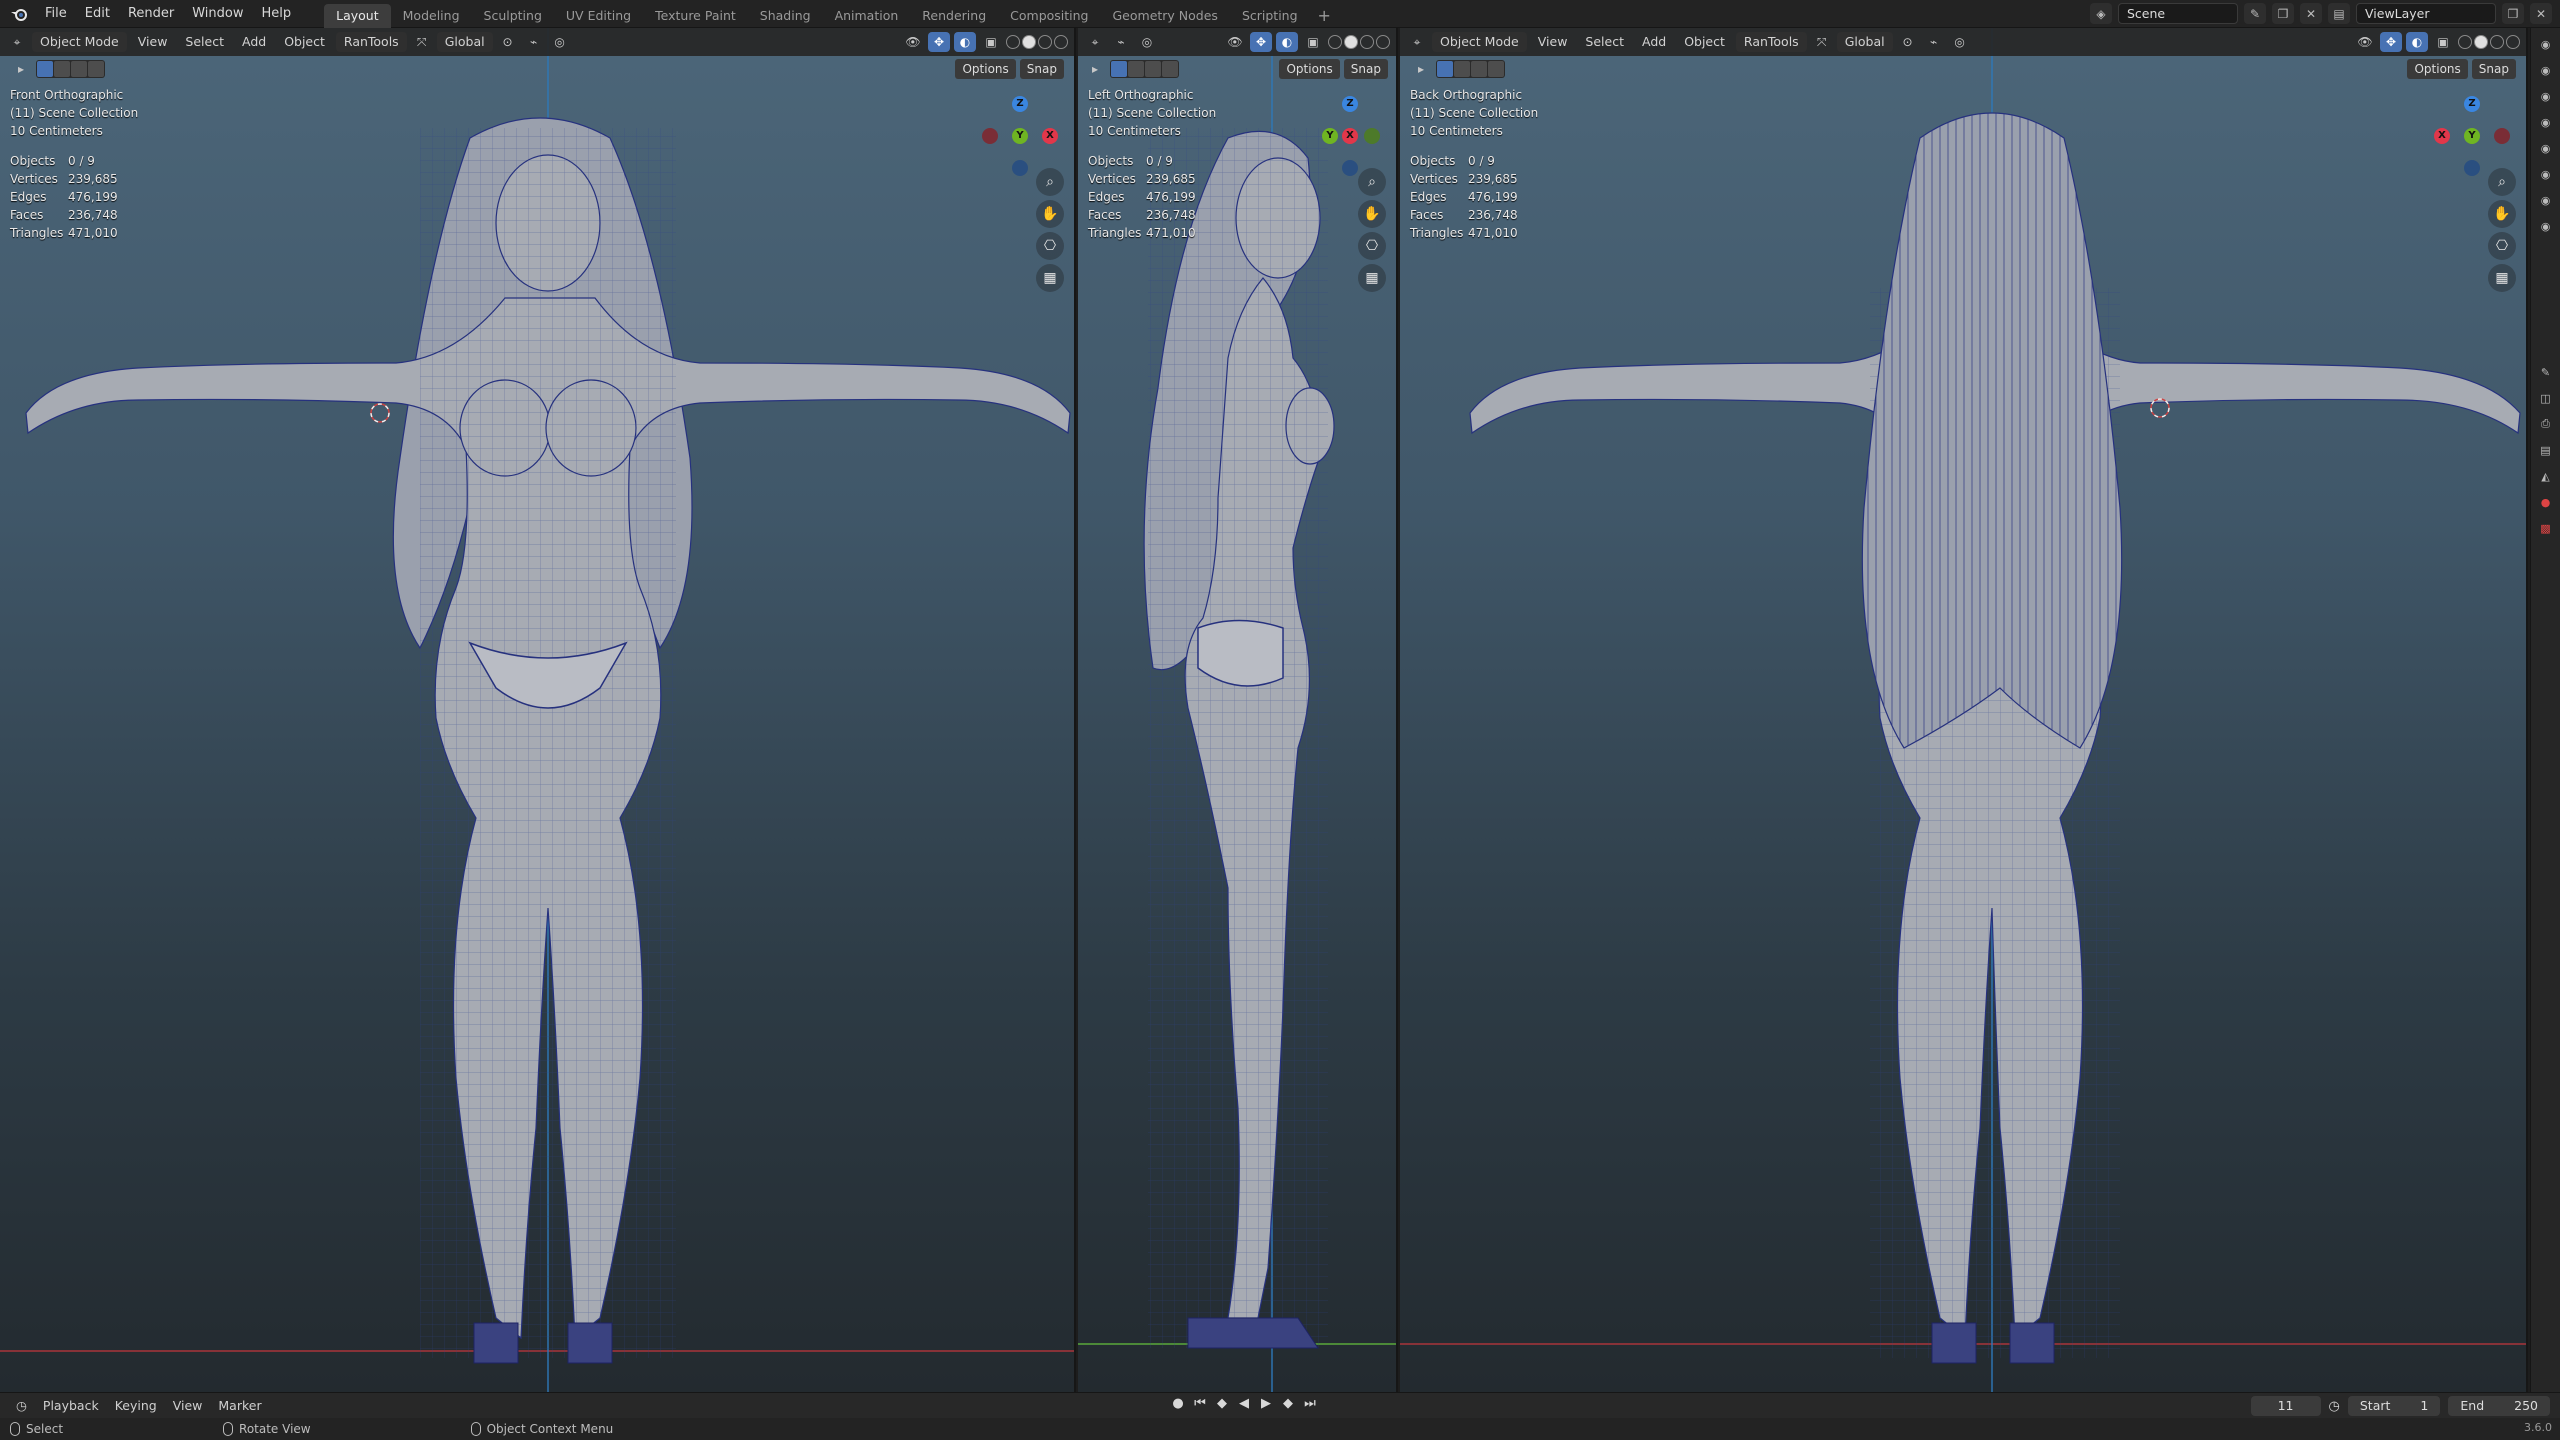  Describe the element at coordinates (2339, 13) in the screenshot. I see `view-layer-icon: ▤` at that location.